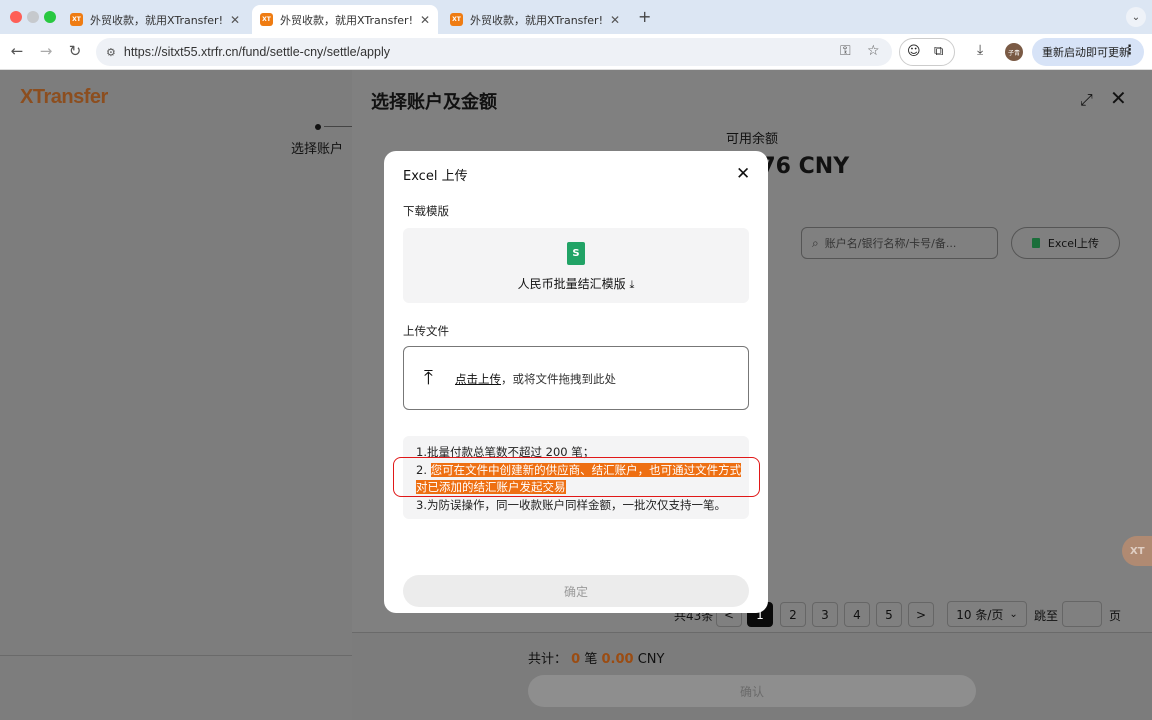 This screenshot has width=1152, height=720. Describe the element at coordinates (64, 97) in the screenshot. I see `xtransfer-logo: XTransfer` at that location.